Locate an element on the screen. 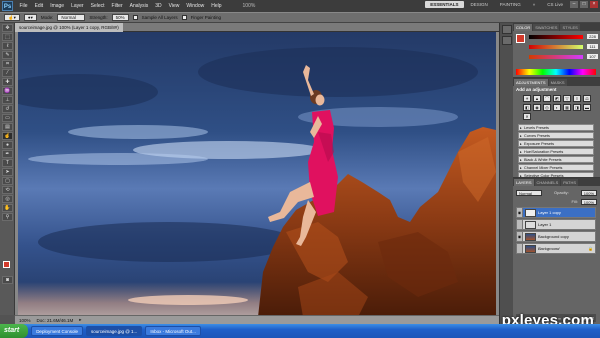 This screenshot has width=600, height=338. tab-color: COLOR is located at coordinates (523, 27).